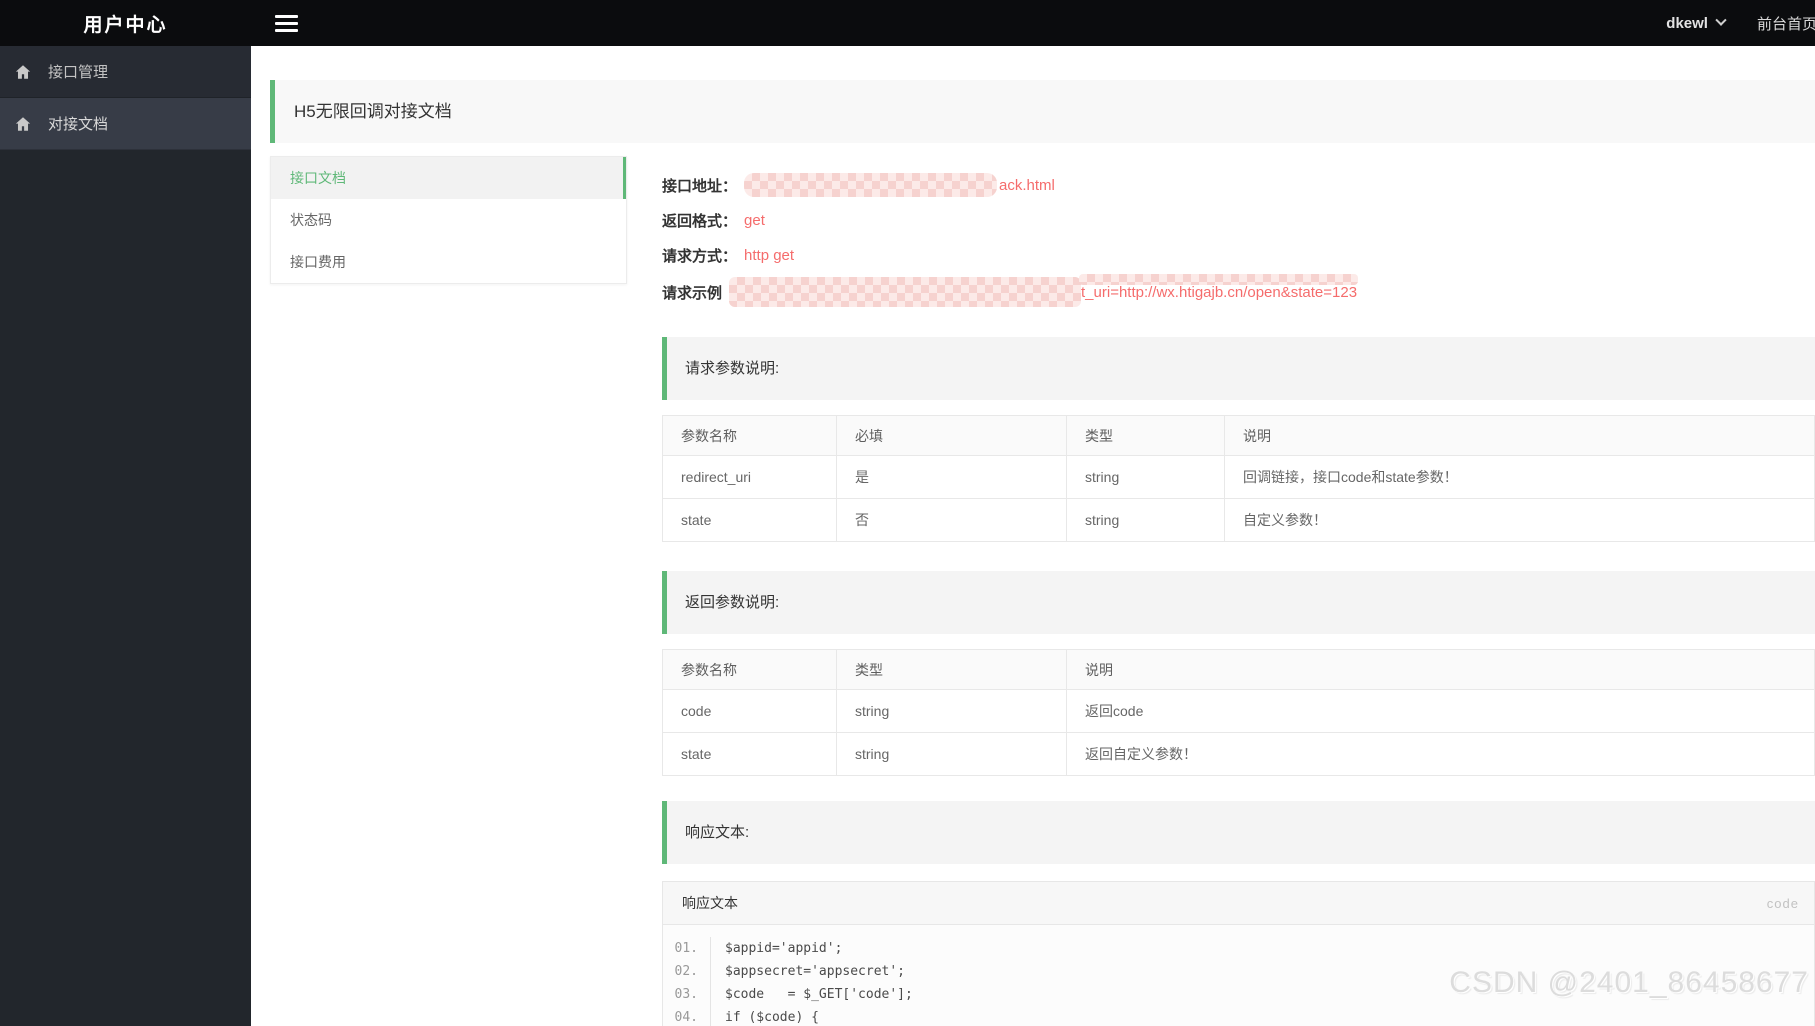 The width and height of the screenshot is (1815, 1026). I want to click on code-line: 03. $code = $_GET['code'];, so click(1238, 994).